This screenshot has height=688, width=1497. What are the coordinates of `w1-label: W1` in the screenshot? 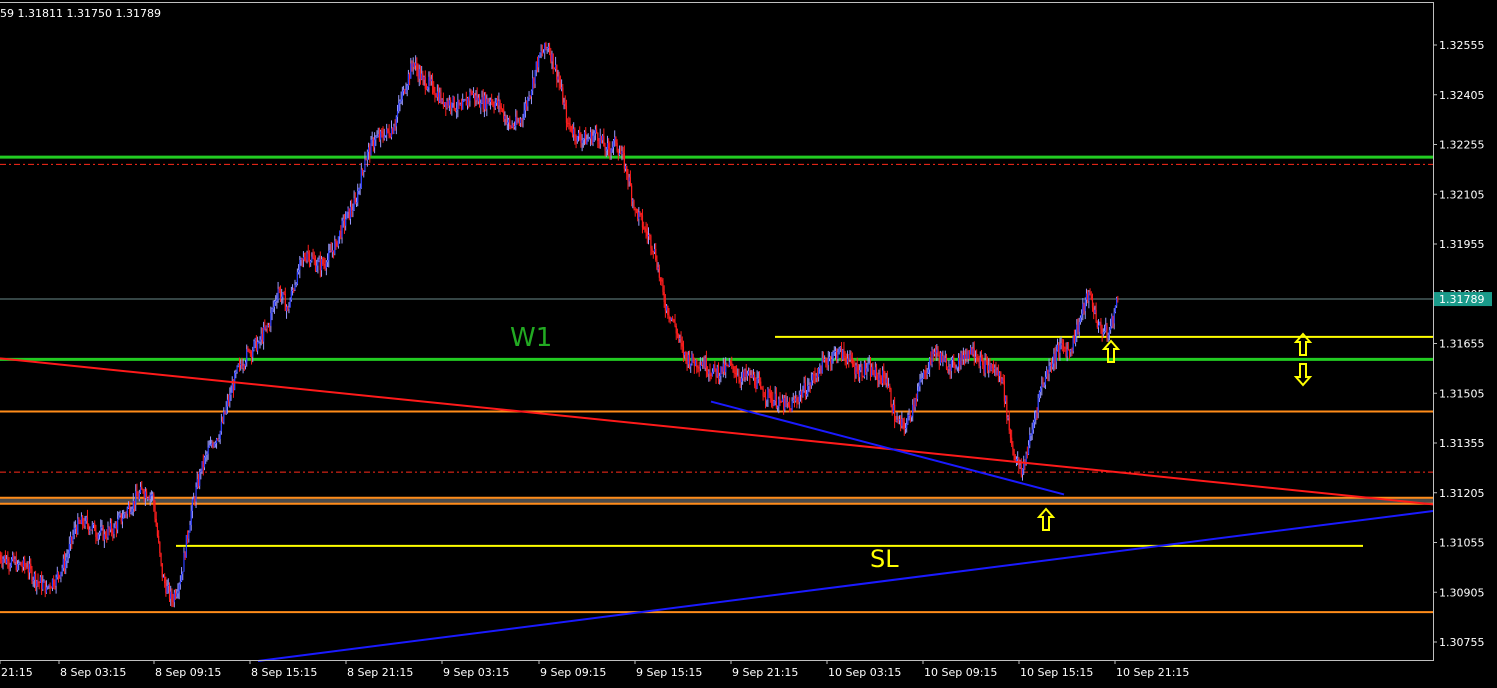 It's located at (531, 338).